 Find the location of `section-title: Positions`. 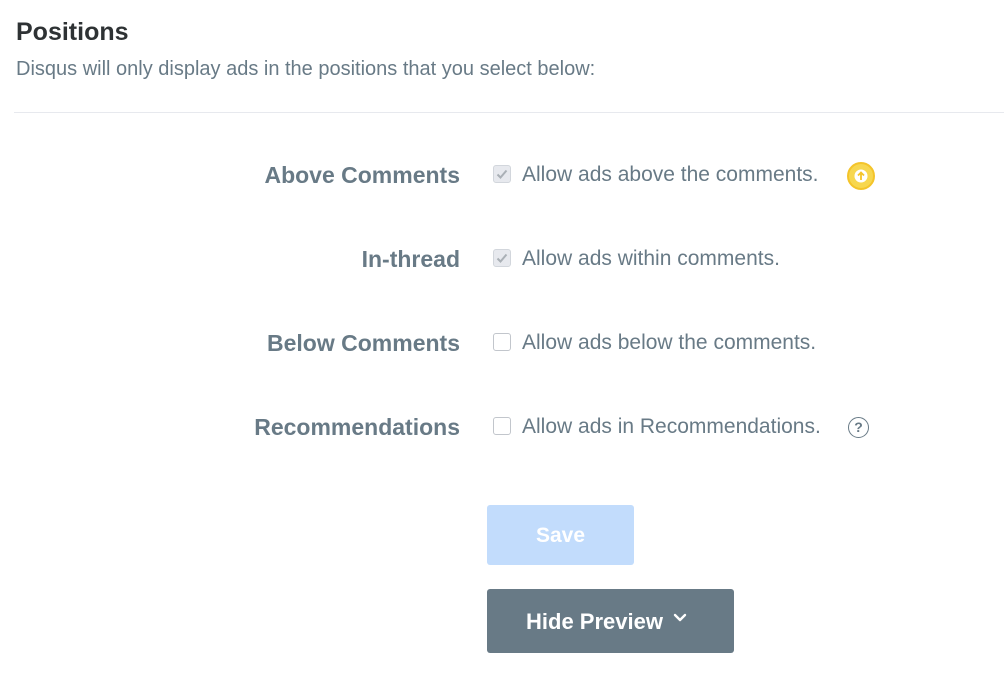

section-title: Positions is located at coordinates (72, 32).